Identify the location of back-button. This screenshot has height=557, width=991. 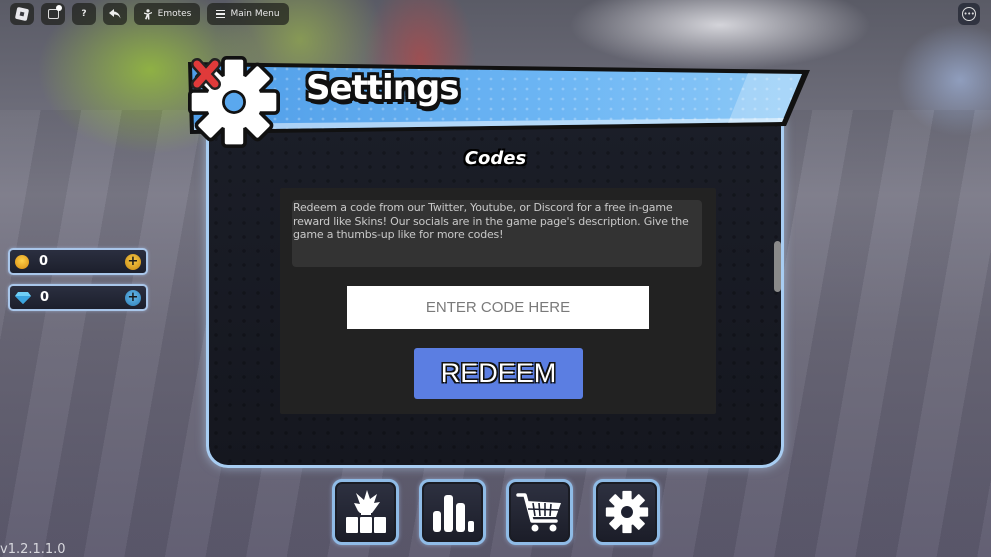
(115, 14).